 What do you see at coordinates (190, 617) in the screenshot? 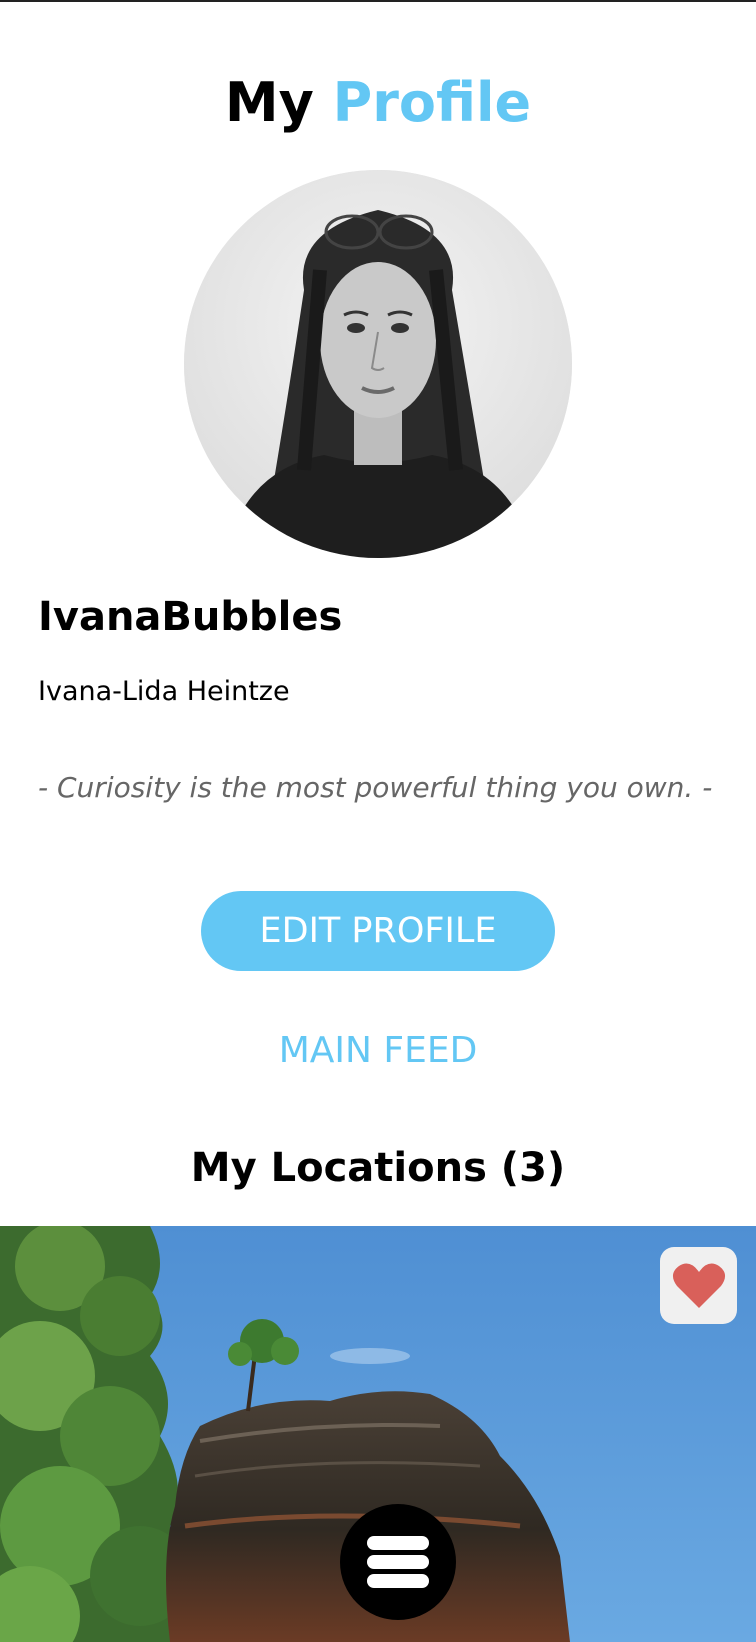
I see `username: IvanaBubbles` at bounding box center [190, 617].